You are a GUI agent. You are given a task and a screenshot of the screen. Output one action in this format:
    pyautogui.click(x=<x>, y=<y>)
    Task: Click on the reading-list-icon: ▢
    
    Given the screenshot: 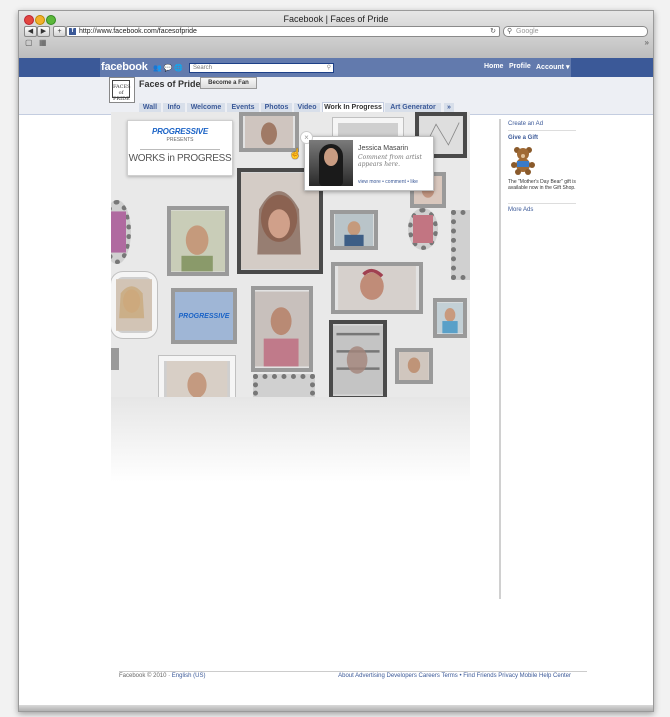 What is the action you would take?
    pyautogui.click(x=29, y=42)
    